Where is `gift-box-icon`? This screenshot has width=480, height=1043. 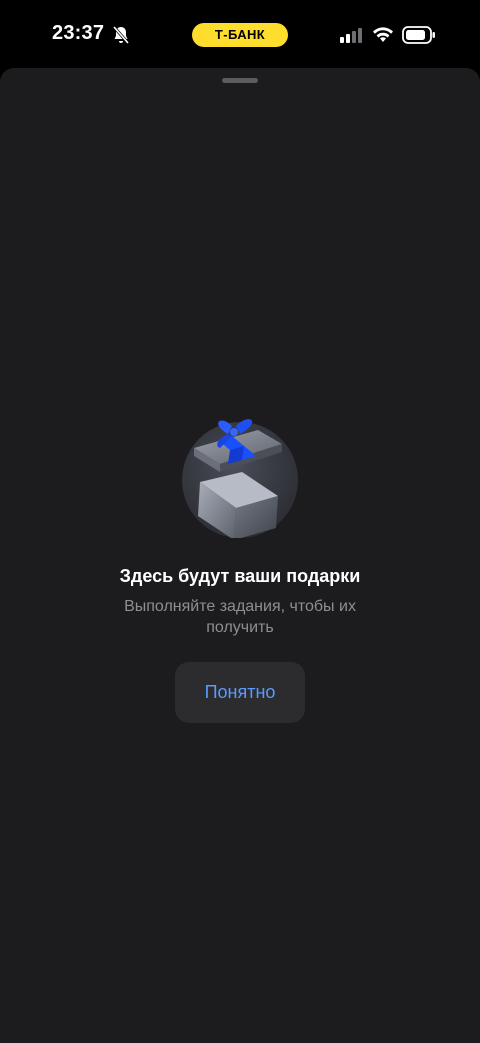 gift-box-icon is located at coordinates (240, 478).